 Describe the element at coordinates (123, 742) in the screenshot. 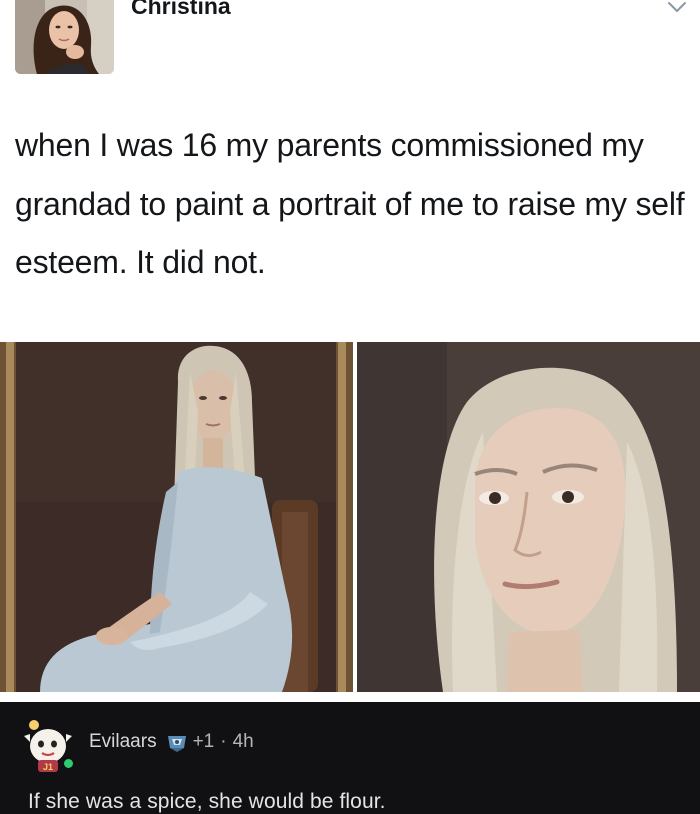

I see `reply-username: Evilaars` at that location.